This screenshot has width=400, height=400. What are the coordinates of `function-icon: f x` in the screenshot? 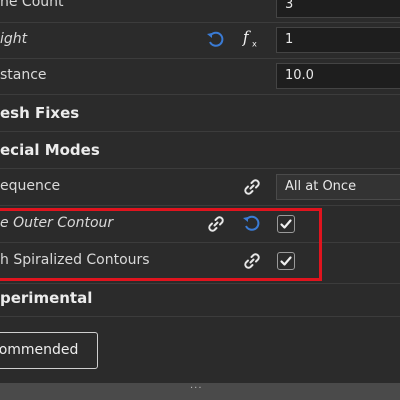 It's located at (252, 39).